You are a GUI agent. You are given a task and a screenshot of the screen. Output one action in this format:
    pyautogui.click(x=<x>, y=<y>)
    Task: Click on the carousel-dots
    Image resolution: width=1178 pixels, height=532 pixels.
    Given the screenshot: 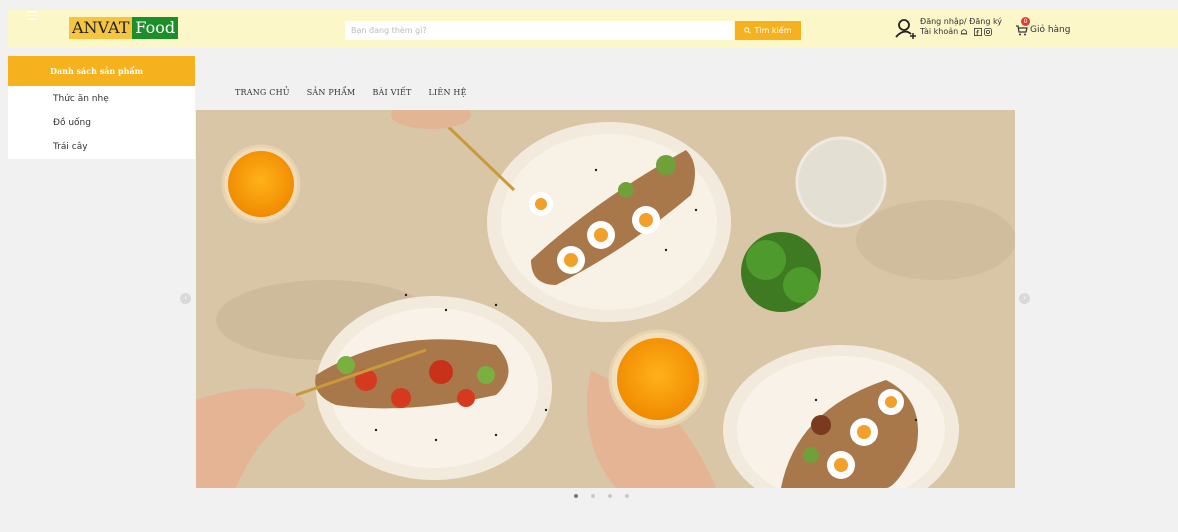 What is the action you would take?
    pyautogui.click(x=601, y=496)
    